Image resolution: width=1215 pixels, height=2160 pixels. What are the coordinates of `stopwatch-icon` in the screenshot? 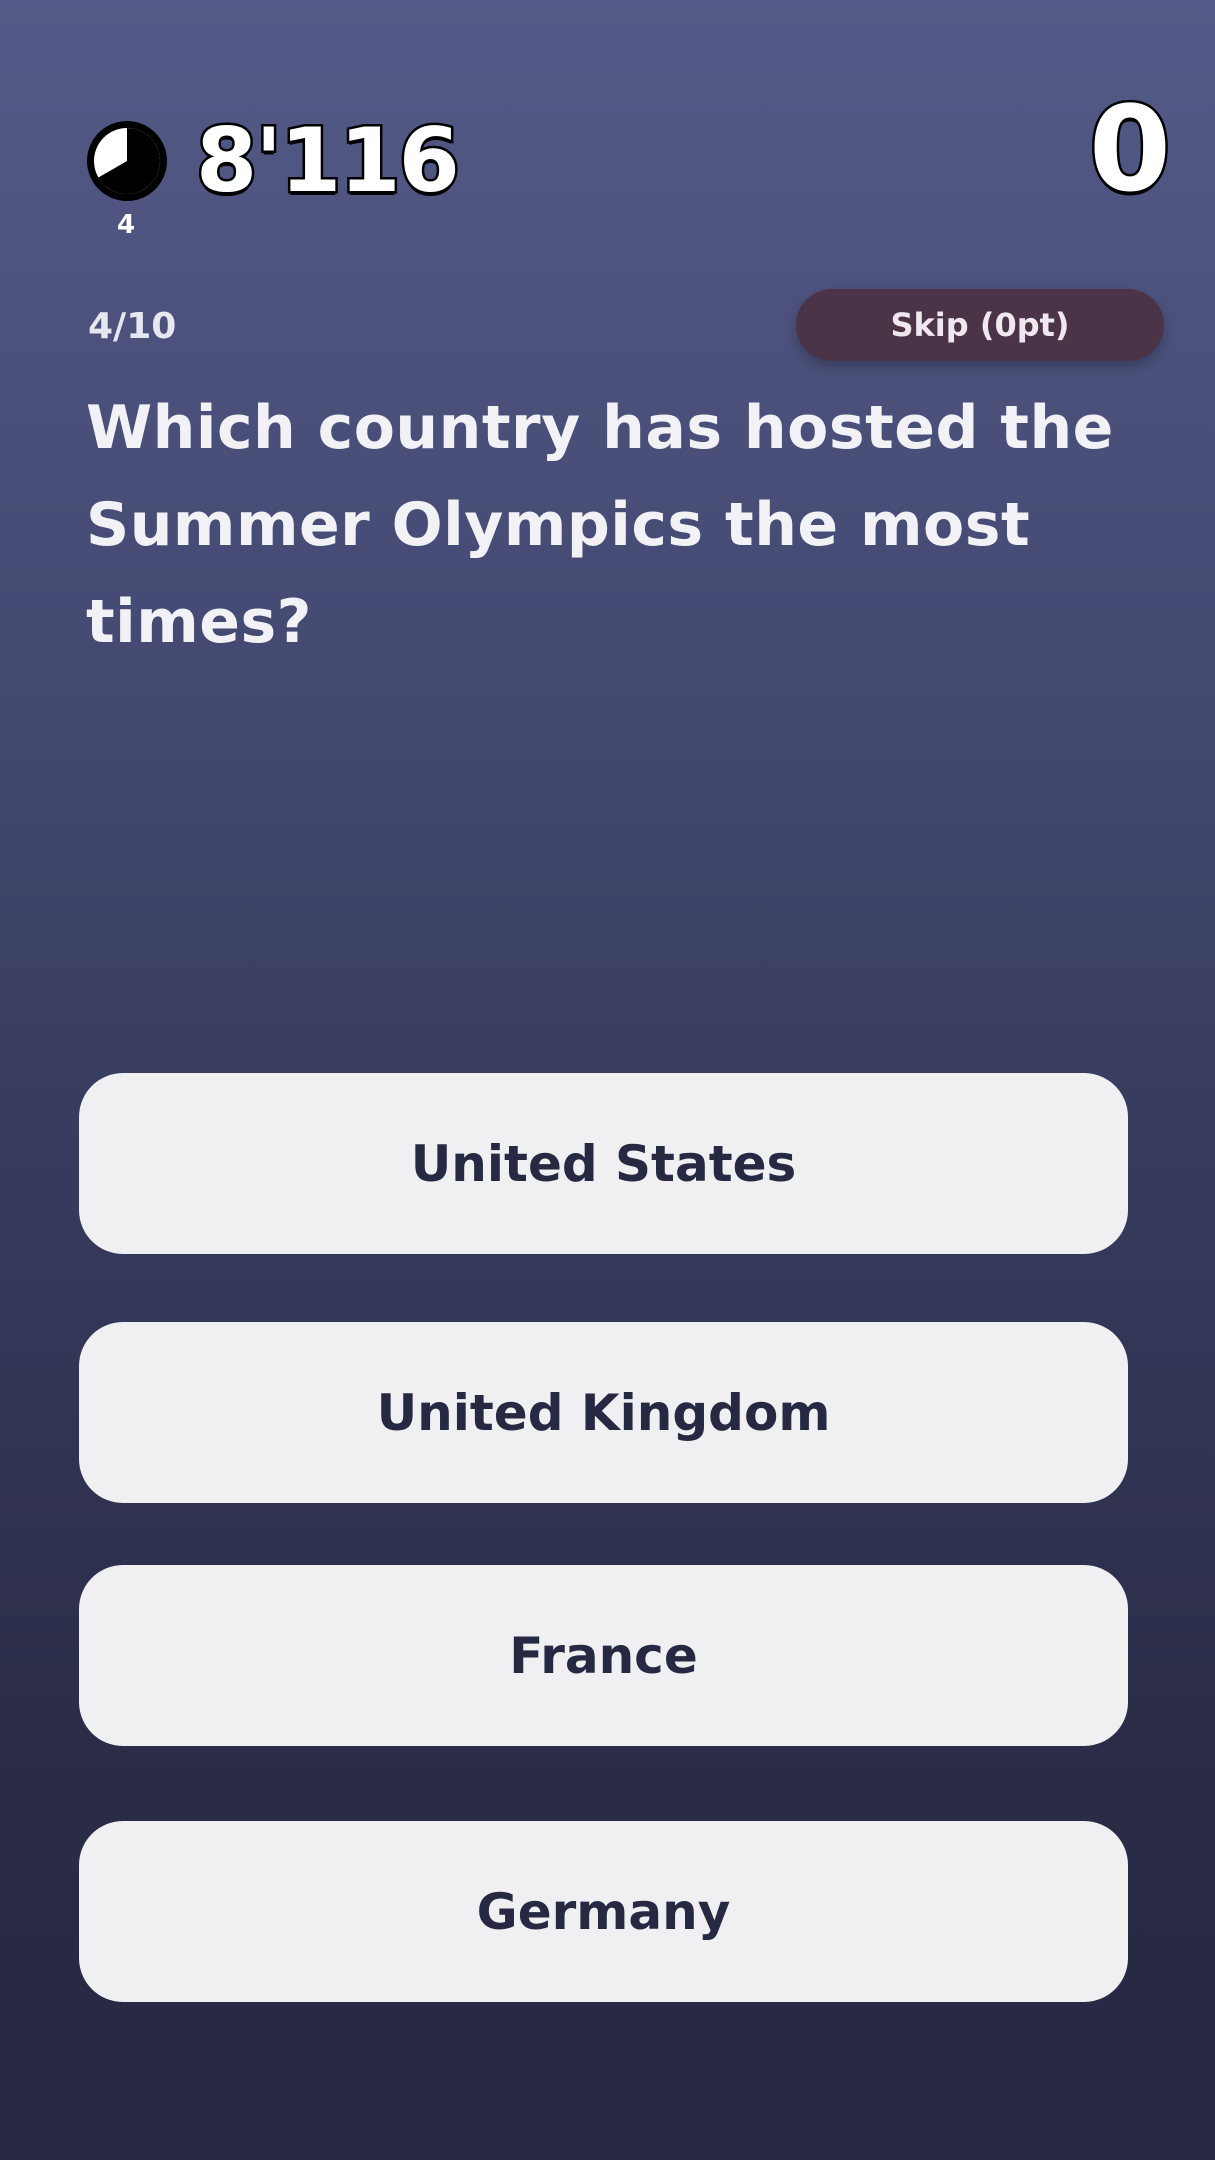 It's located at (127, 161).